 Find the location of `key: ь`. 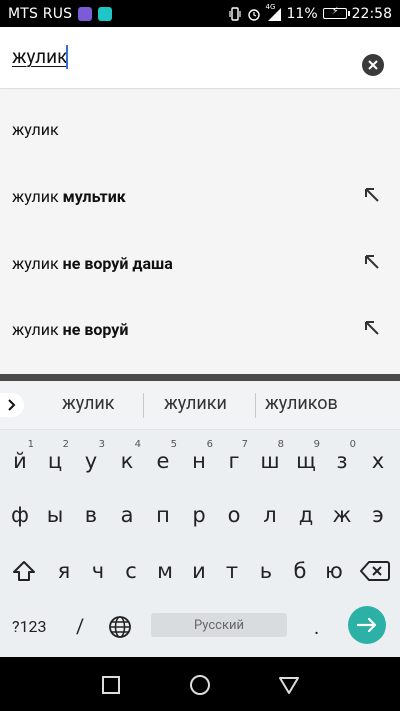

key: ь is located at coordinates (266, 571).